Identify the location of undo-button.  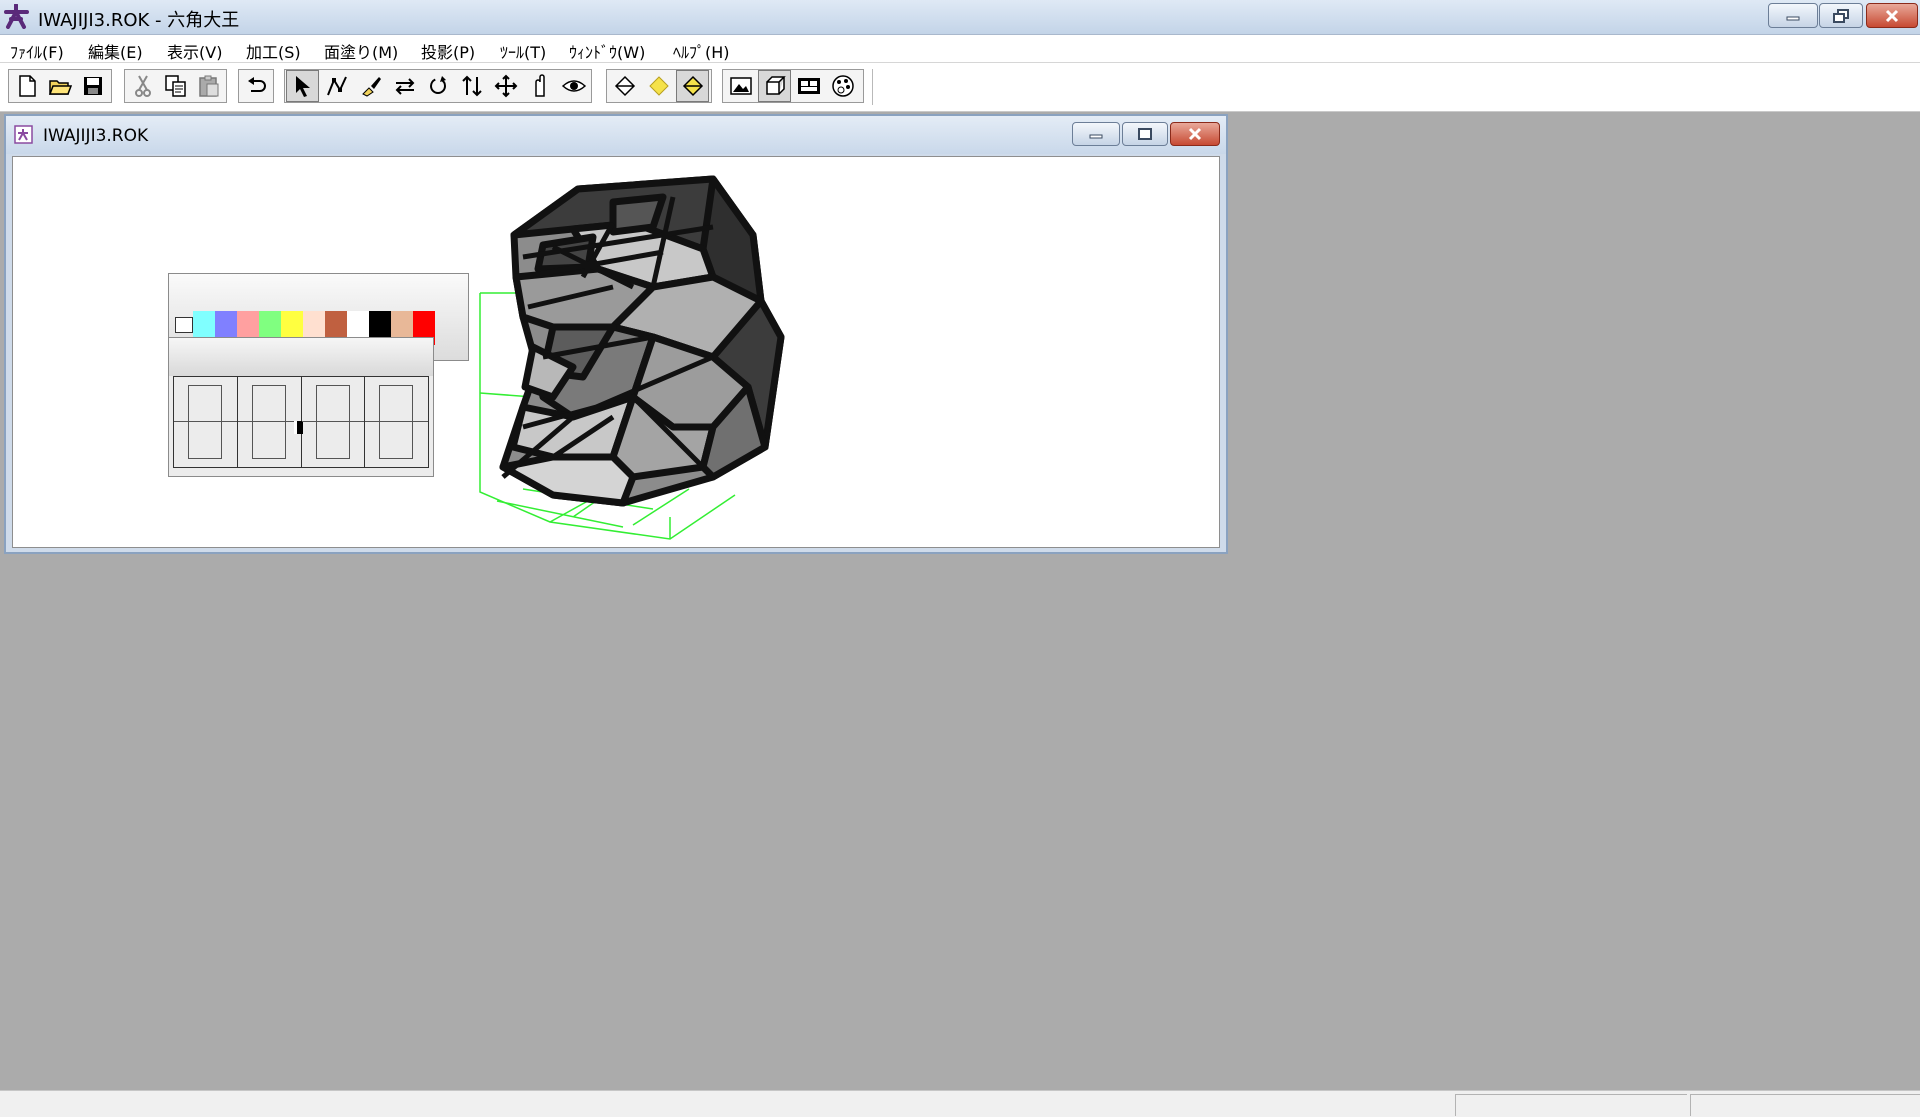
(256, 86).